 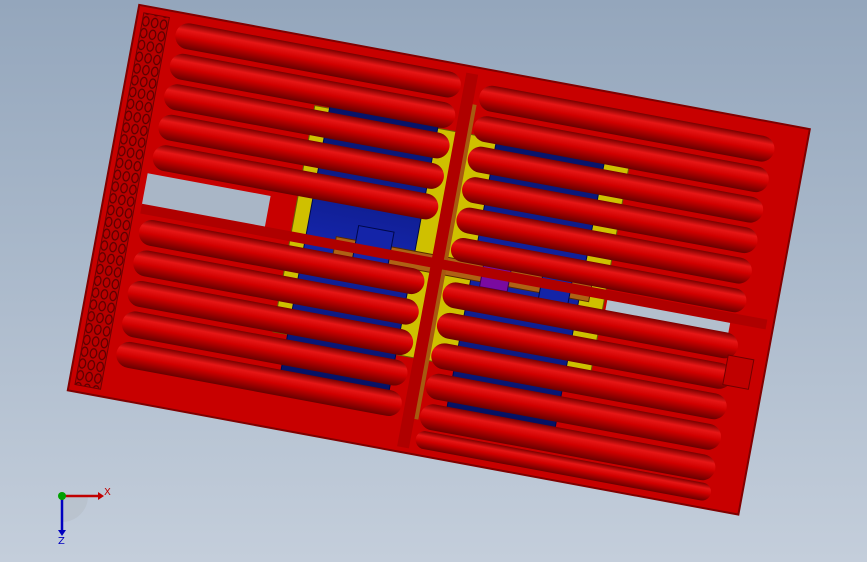 What do you see at coordinates (75, 509) in the screenshot?
I see `triad-quadrant` at bounding box center [75, 509].